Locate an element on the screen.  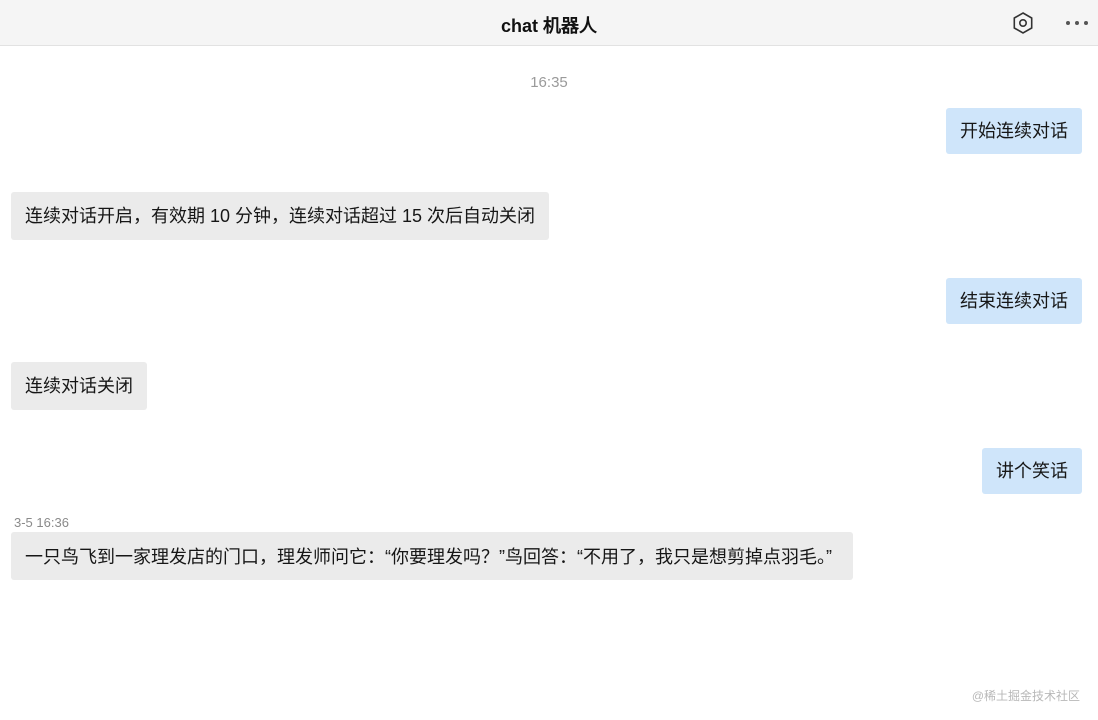
user-message: 讲个笑话 is located at coordinates (1032, 471).